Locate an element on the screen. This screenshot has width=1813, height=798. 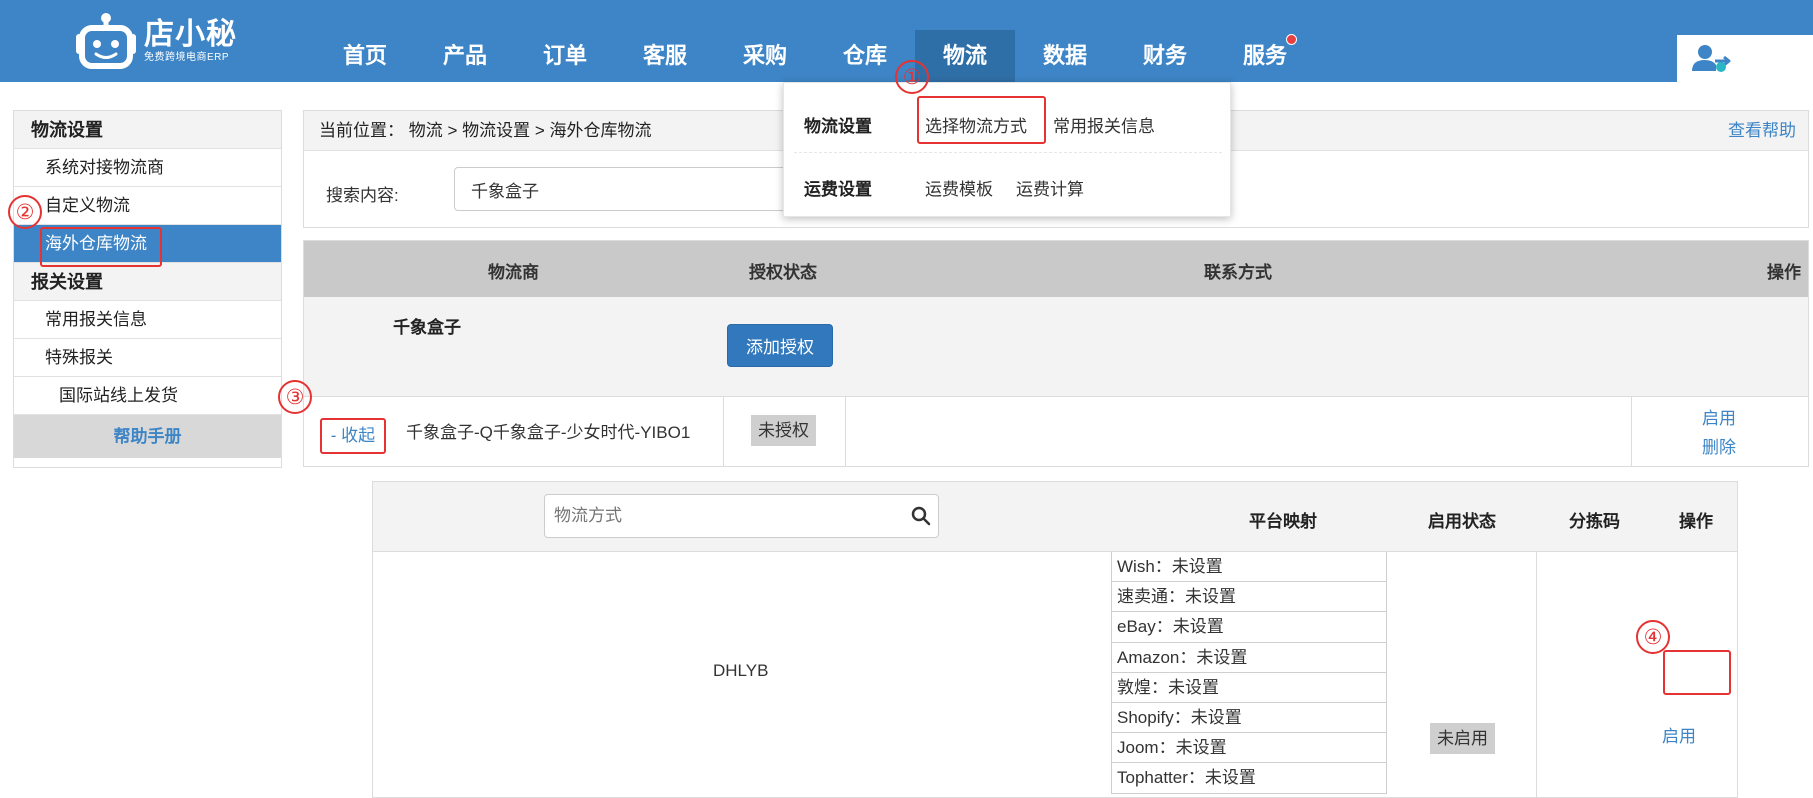
nav-orders: 订单 is located at coordinates (565, 56).